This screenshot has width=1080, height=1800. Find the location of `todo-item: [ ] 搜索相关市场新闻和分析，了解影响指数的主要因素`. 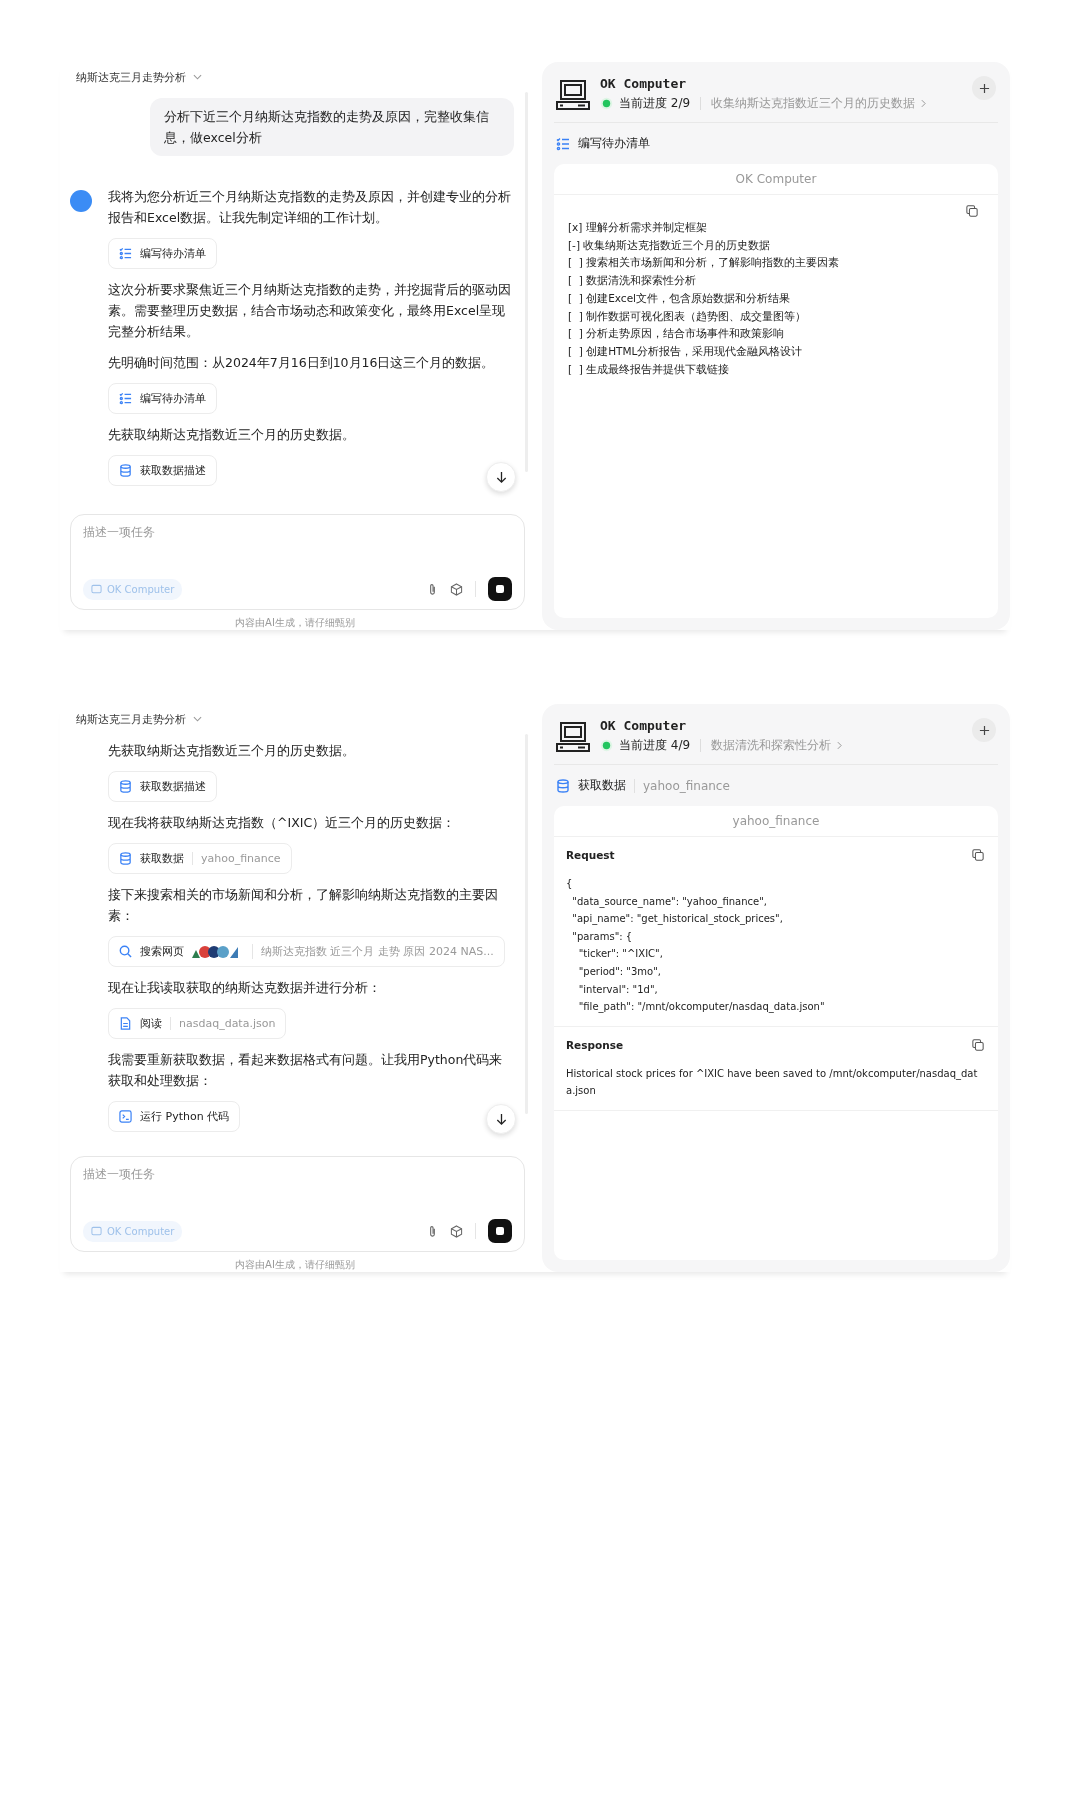

todo-item: [ ] 搜索相关市场新闻和分析，了解影响指数的主要因素 is located at coordinates (704, 263).